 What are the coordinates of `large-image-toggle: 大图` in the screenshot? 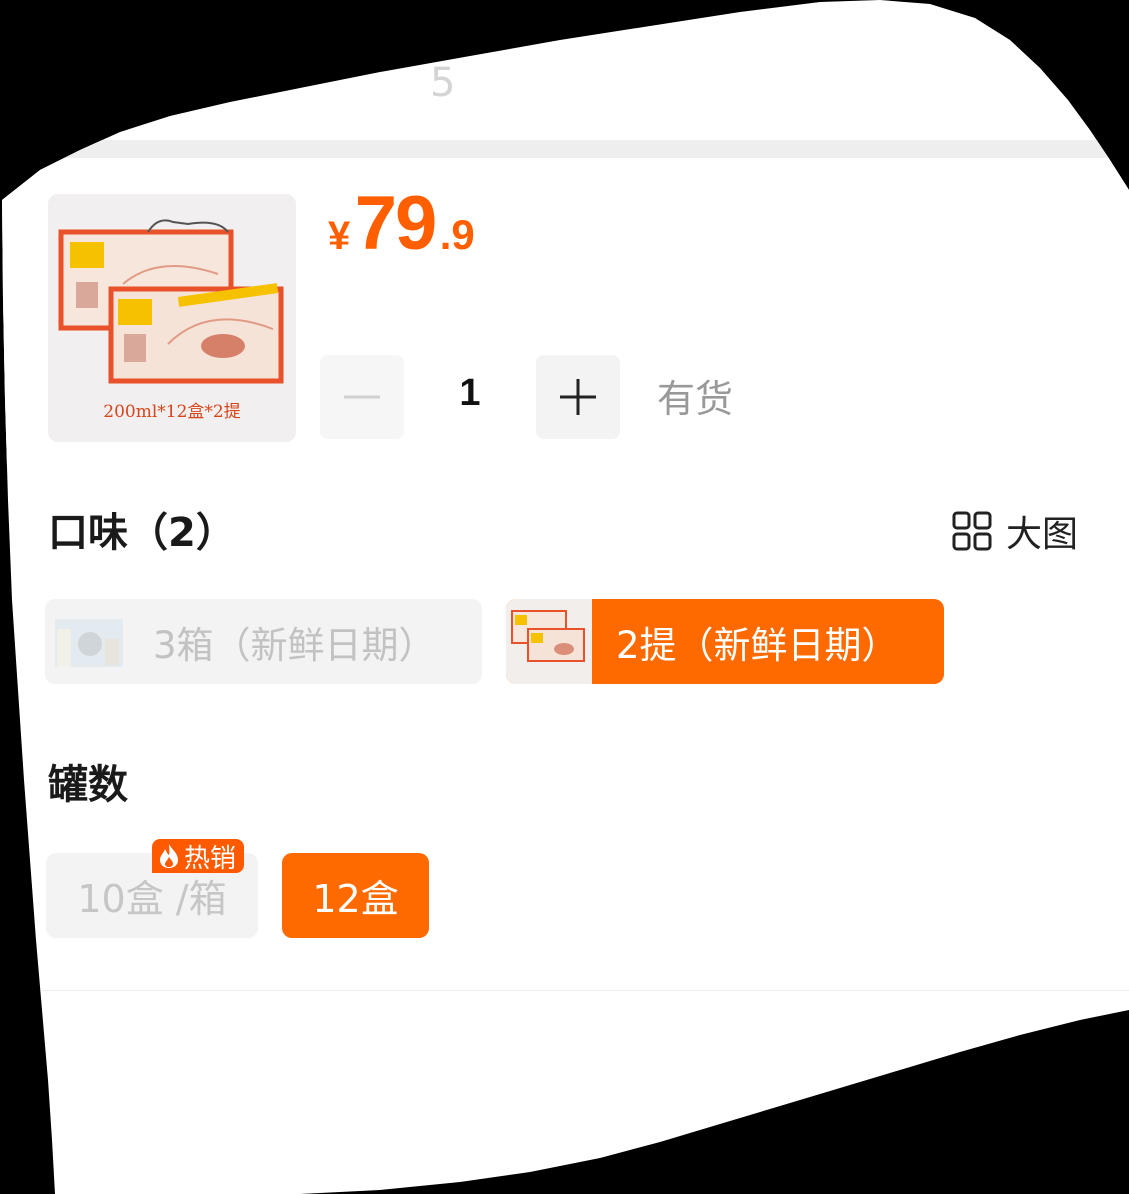 It's located at (1015, 531).